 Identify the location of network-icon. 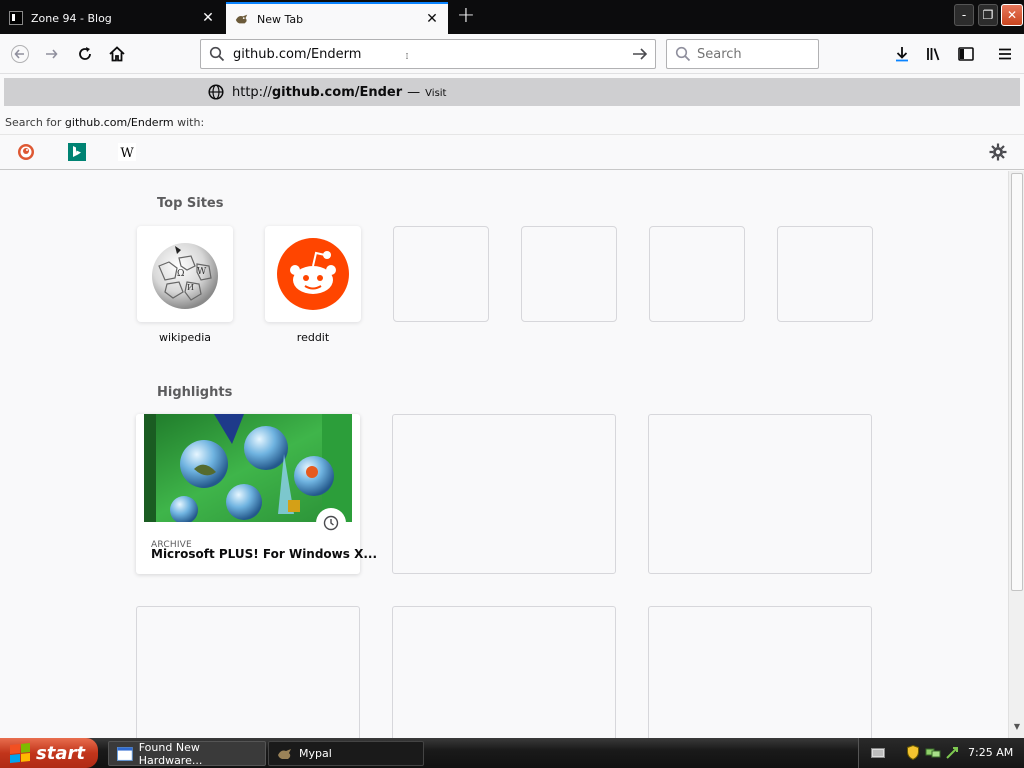
(933, 753).